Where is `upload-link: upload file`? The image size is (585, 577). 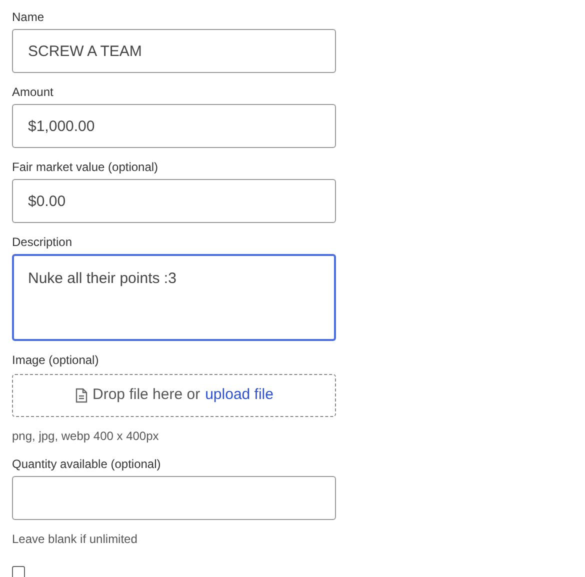 upload-link: upload file is located at coordinates (239, 395).